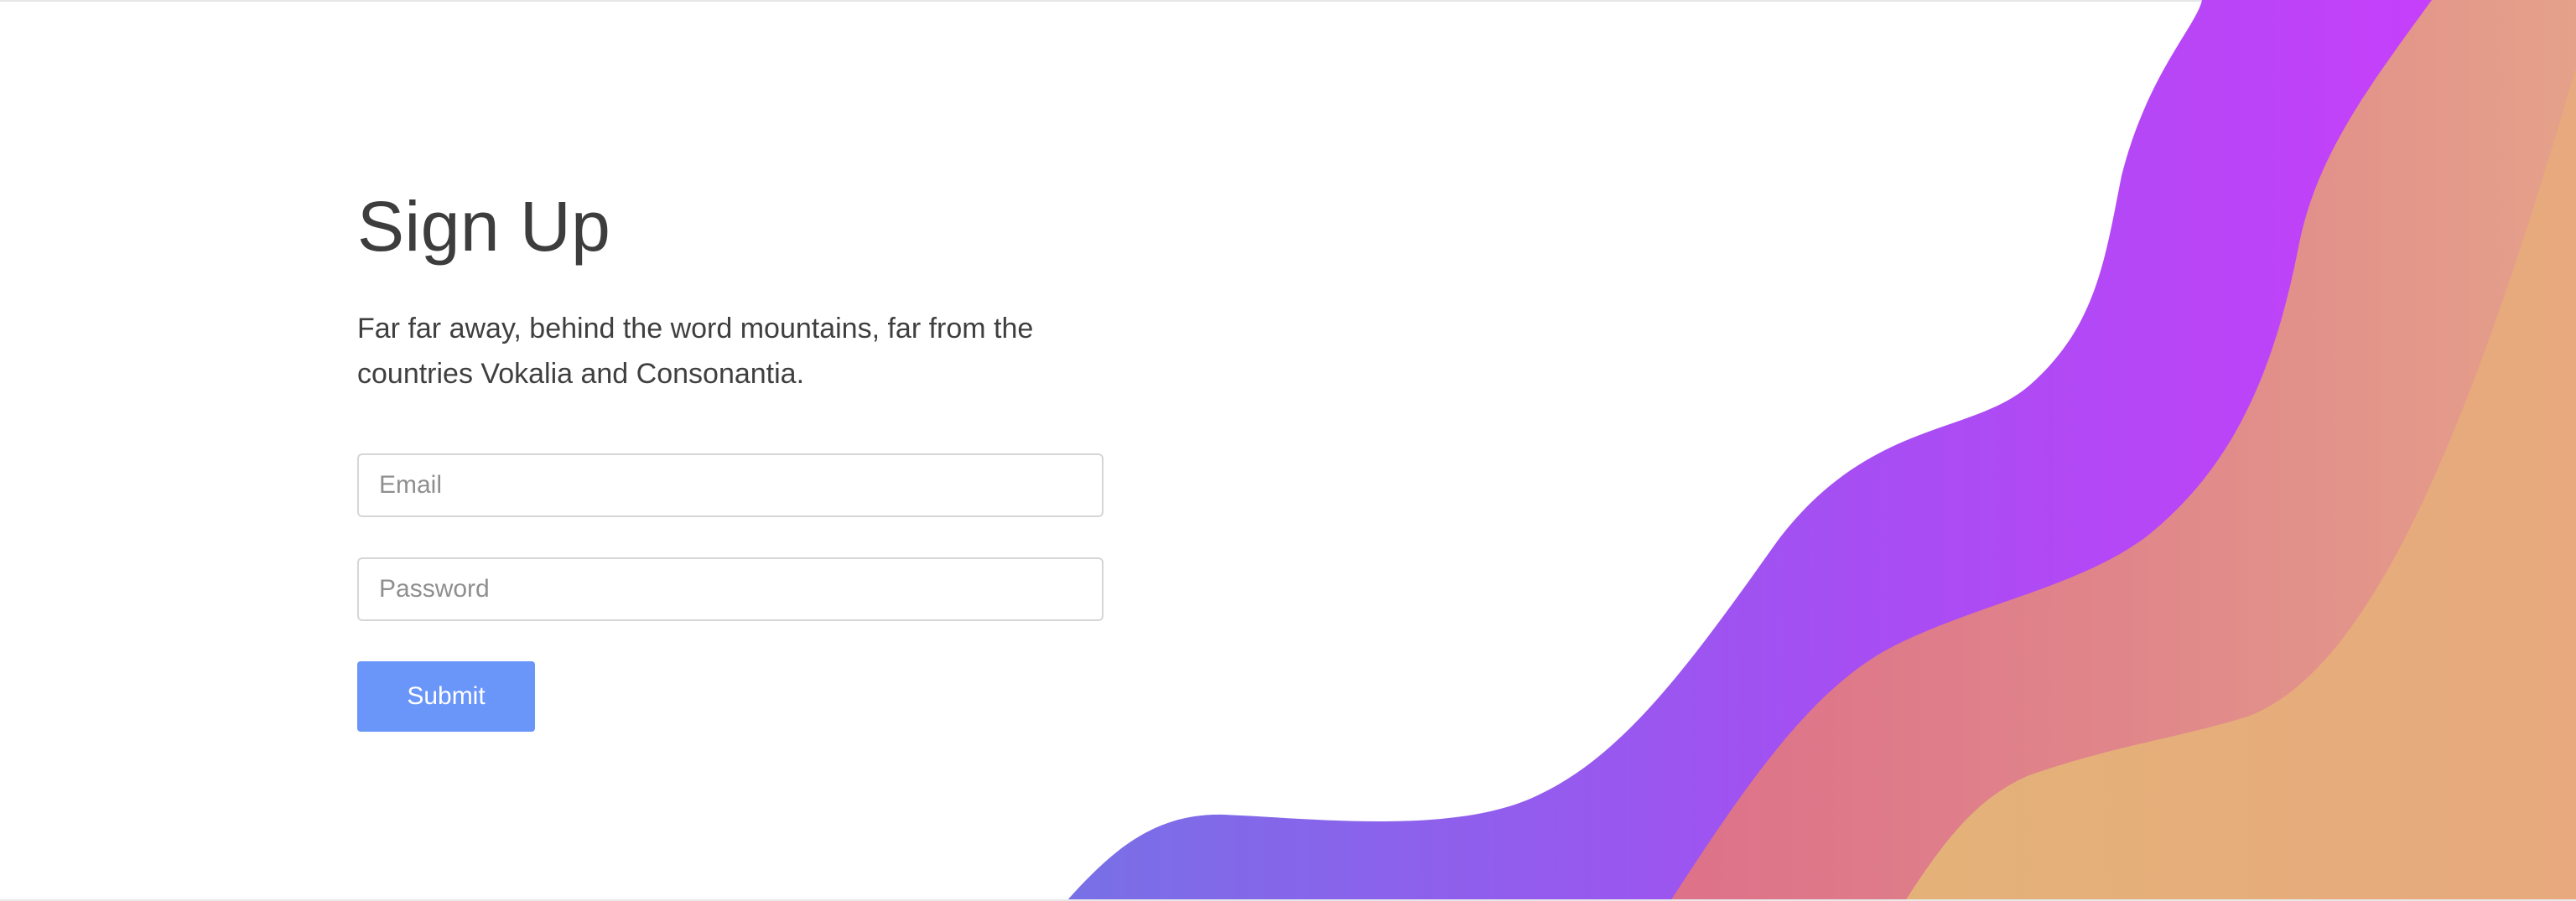 The image size is (2576, 901). Describe the element at coordinates (730, 589) in the screenshot. I see `password-field` at that location.